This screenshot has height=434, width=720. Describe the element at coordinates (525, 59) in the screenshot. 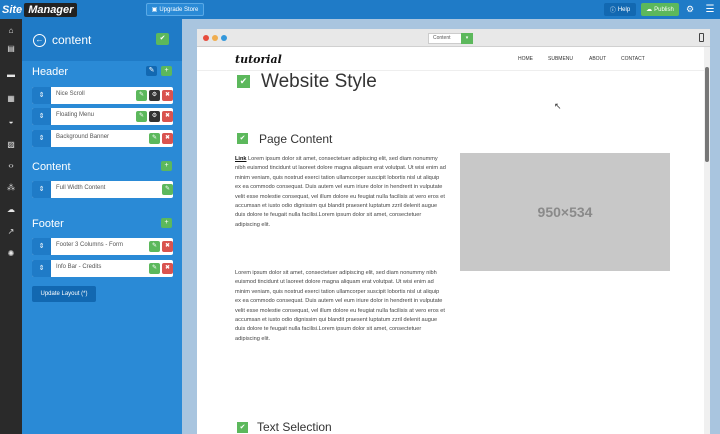

I see `nav-item-home: HOME` at that location.